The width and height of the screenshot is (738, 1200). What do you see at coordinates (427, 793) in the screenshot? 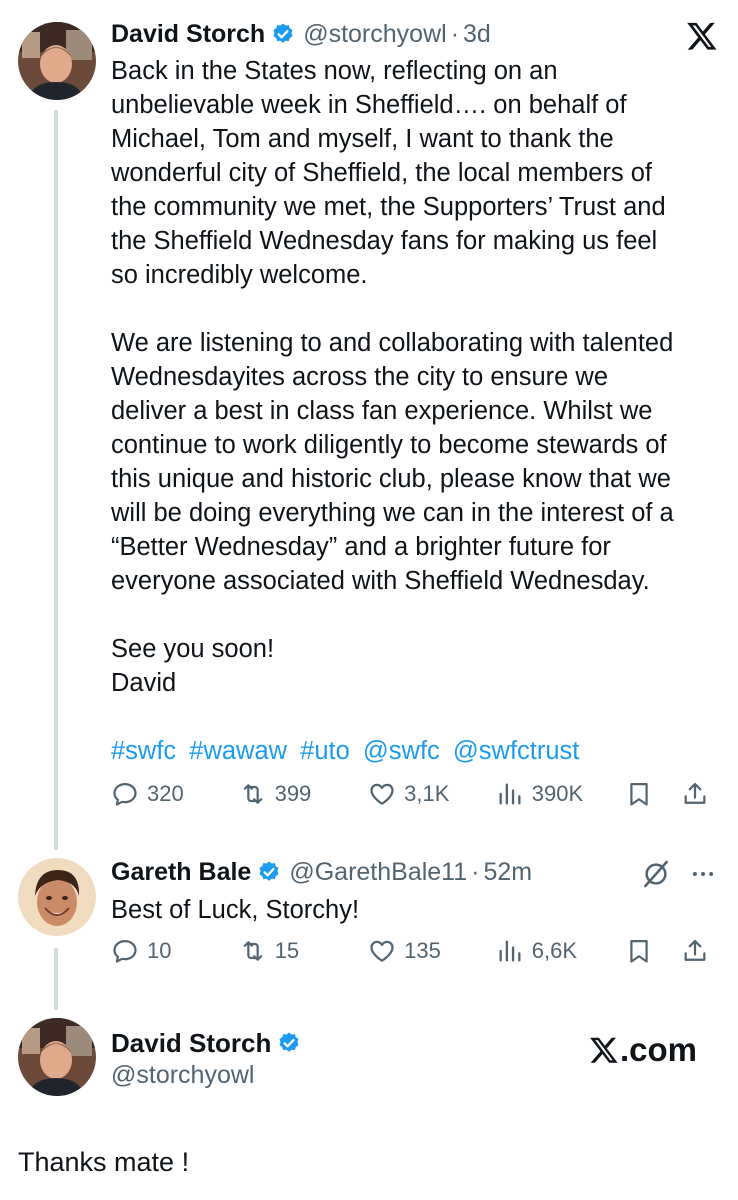
I see `like-count: 3,1K` at bounding box center [427, 793].